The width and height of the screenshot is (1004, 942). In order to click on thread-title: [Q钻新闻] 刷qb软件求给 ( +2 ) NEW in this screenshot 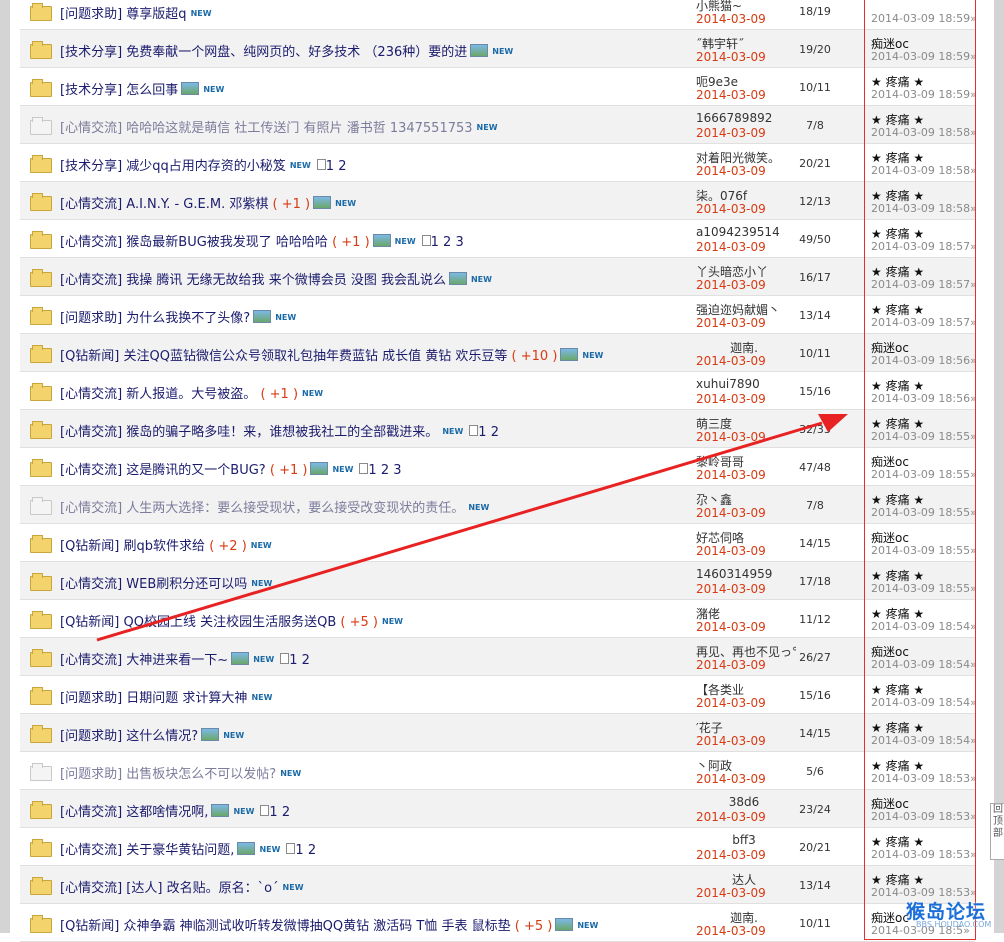, I will do `click(380, 544)`.